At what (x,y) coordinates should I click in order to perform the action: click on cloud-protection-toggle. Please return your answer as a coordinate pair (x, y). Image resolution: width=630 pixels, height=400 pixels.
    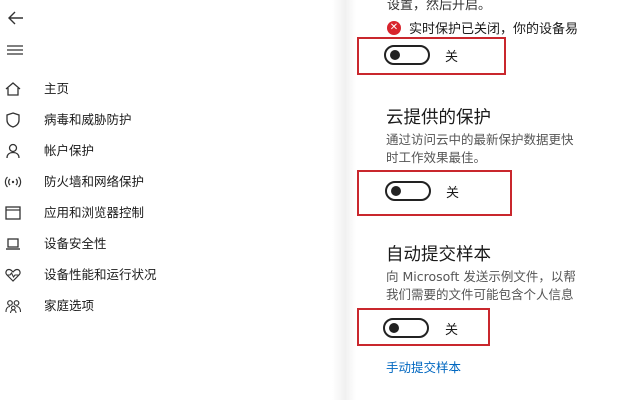
    Looking at the image, I should click on (408, 191).